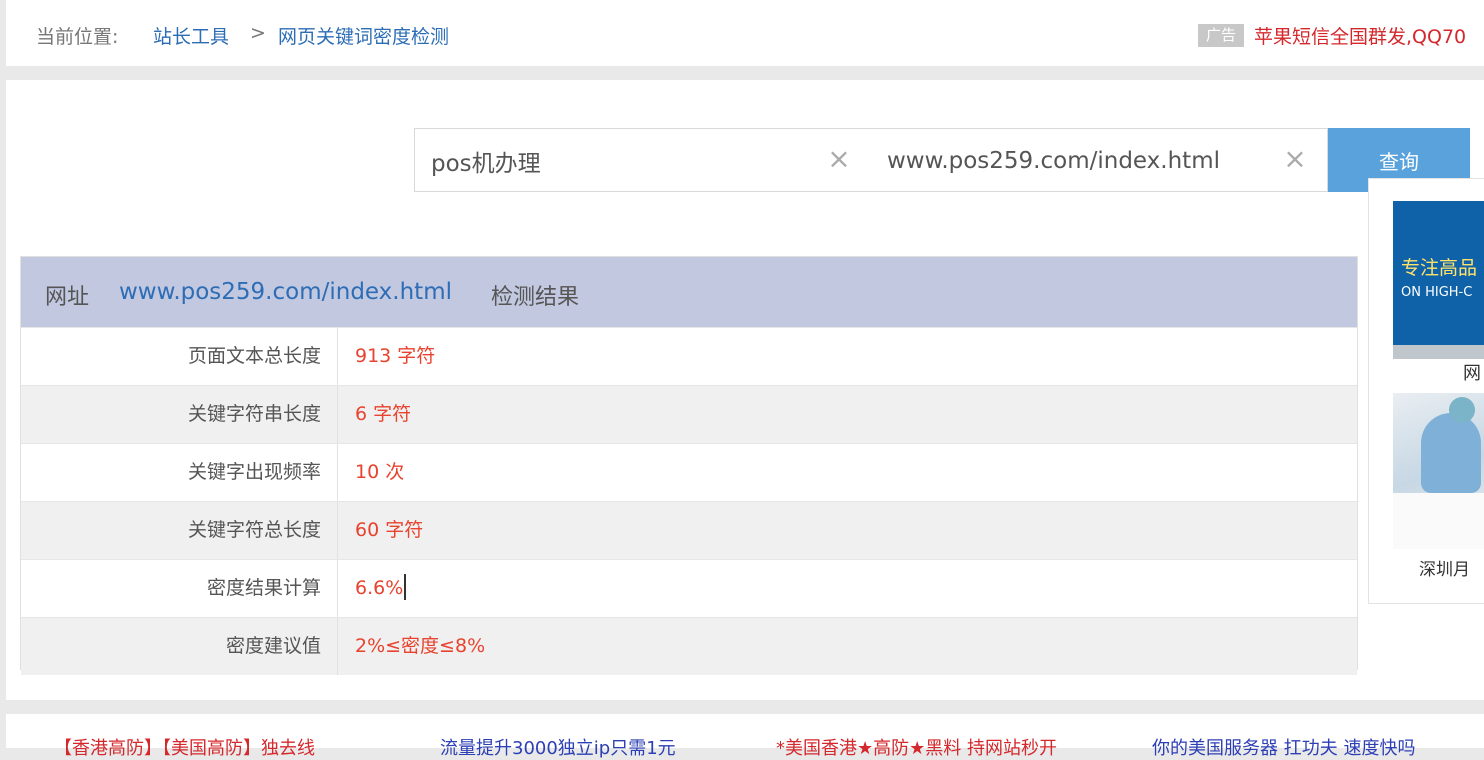  I want to click on keyword-field: ×, so click(643, 160).